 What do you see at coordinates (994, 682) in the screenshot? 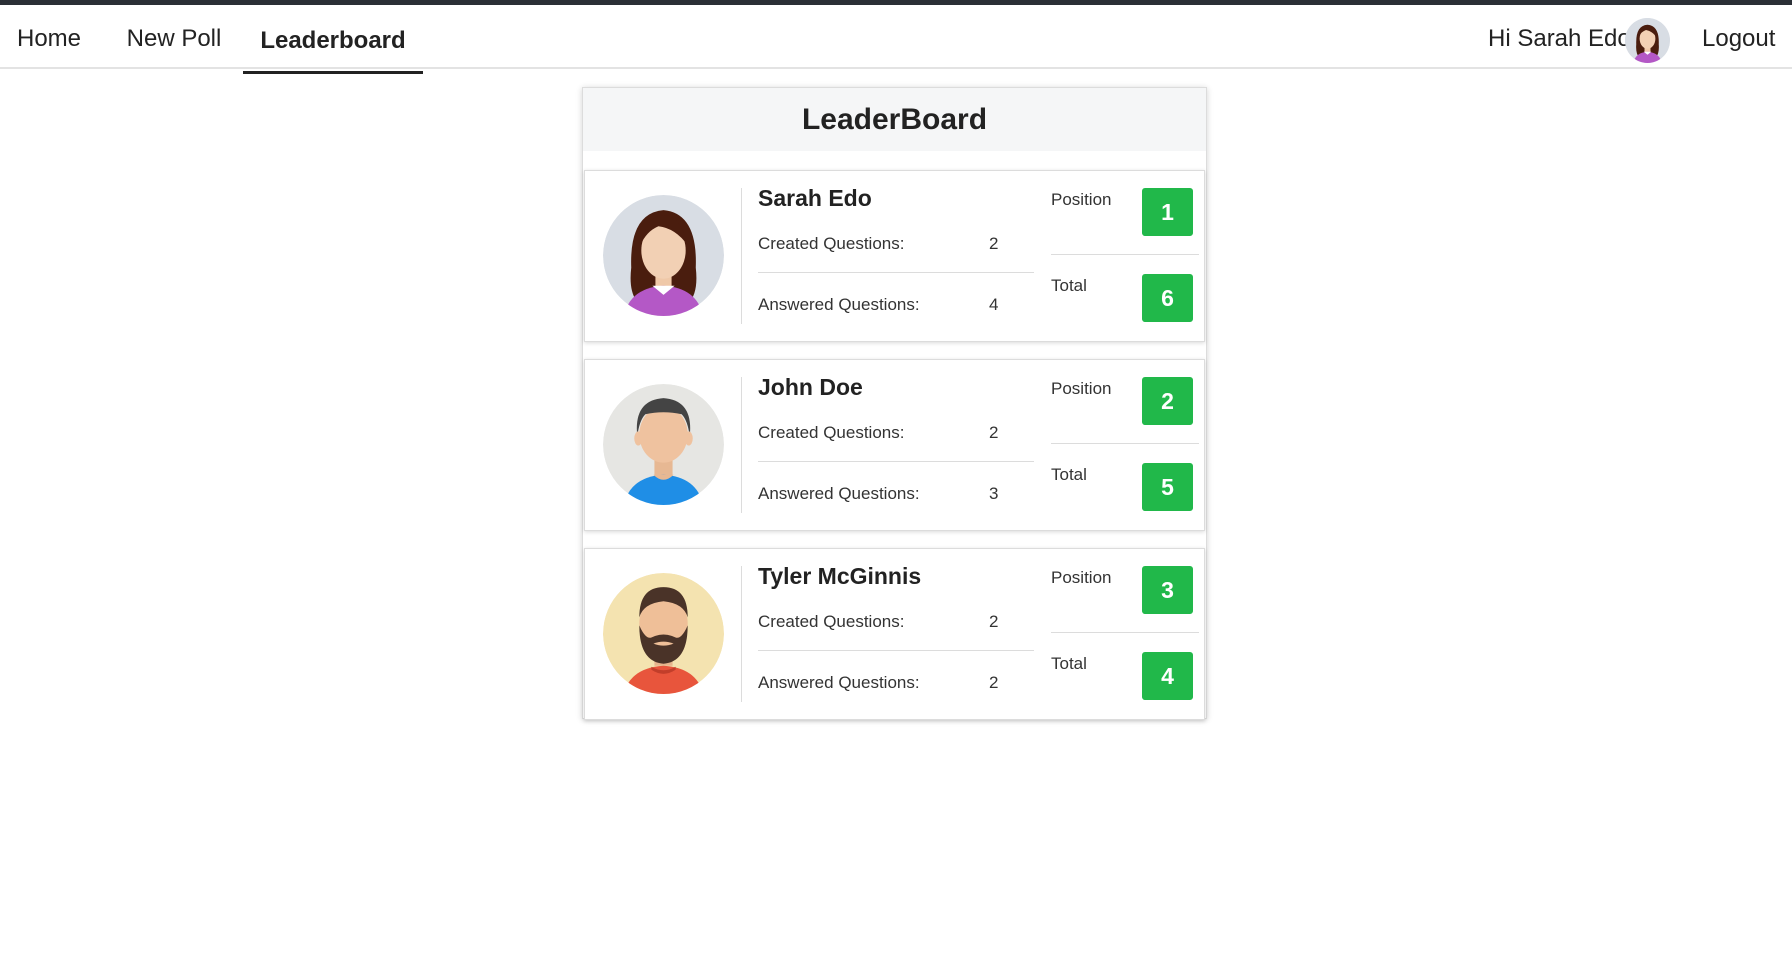
I see `answered-questions-value: 2` at bounding box center [994, 682].